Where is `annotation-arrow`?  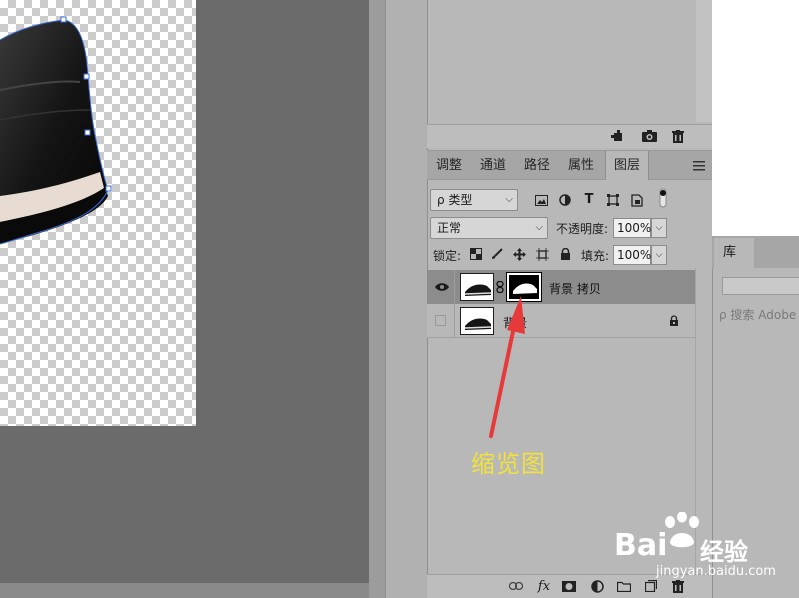
annotation-arrow is located at coordinates (507, 367).